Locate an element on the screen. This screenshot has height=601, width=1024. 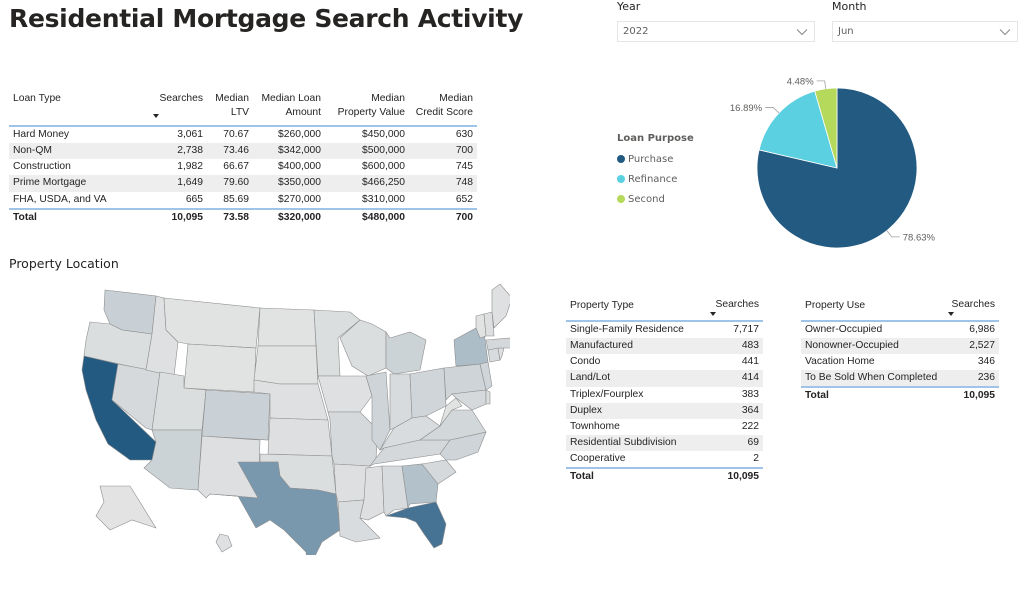
map-state-sd is located at coordinates (286, 365).